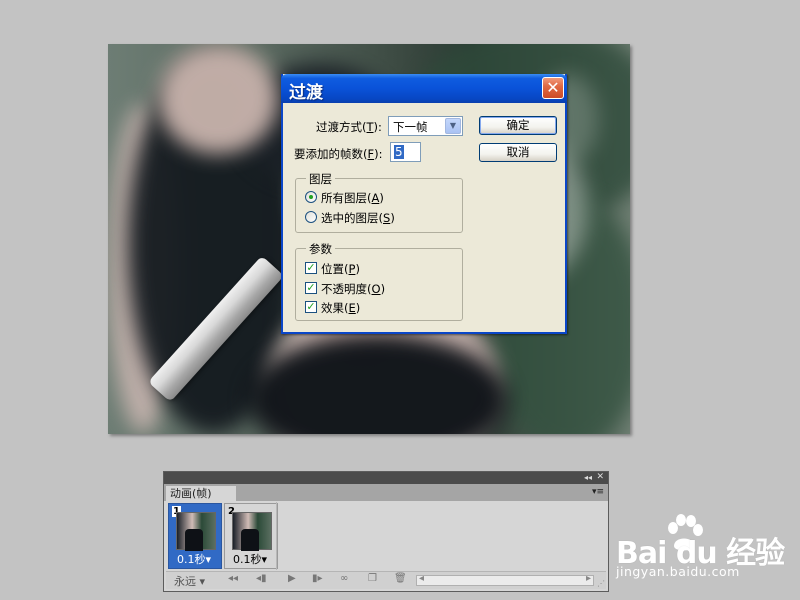 The width and height of the screenshot is (800, 600). What do you see at coordinates (218, 99) in the screenshot?
I see `photo-arm` at bounding box center [218, 99].